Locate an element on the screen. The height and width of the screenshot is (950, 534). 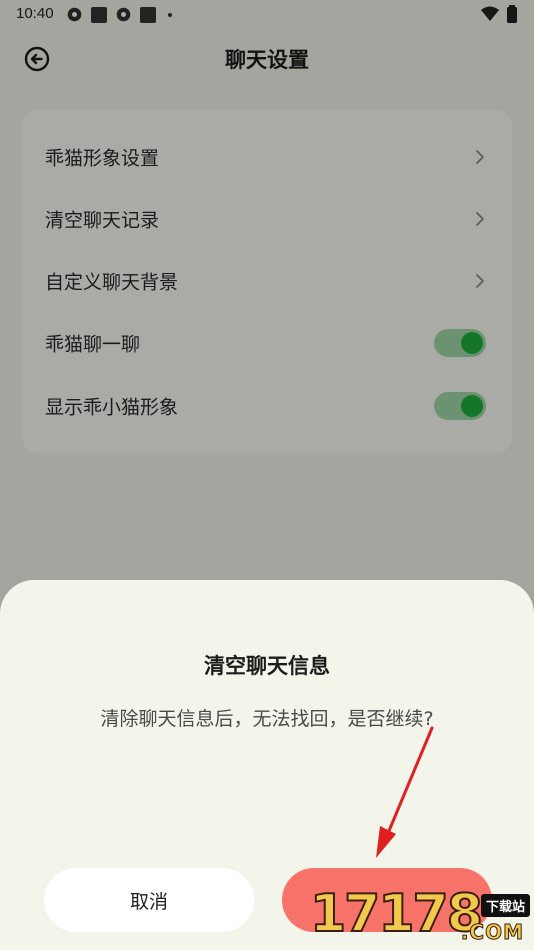
watermark-suffix: .COM is located at coordinates (492, 932).